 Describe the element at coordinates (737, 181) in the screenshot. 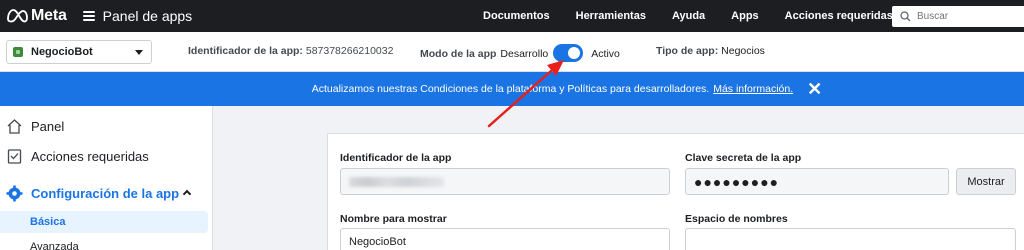

I see `app-secret-masked-value: ●●●●●●●●●` at that location.